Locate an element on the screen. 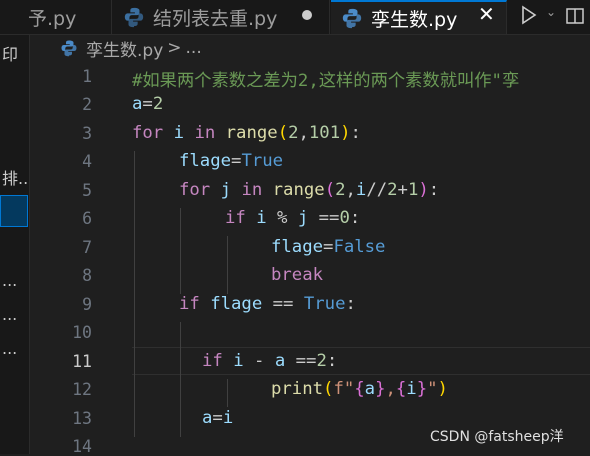 This screenshot has height=456, width=590. code-token: 0 is located at coordinates (344, 218).